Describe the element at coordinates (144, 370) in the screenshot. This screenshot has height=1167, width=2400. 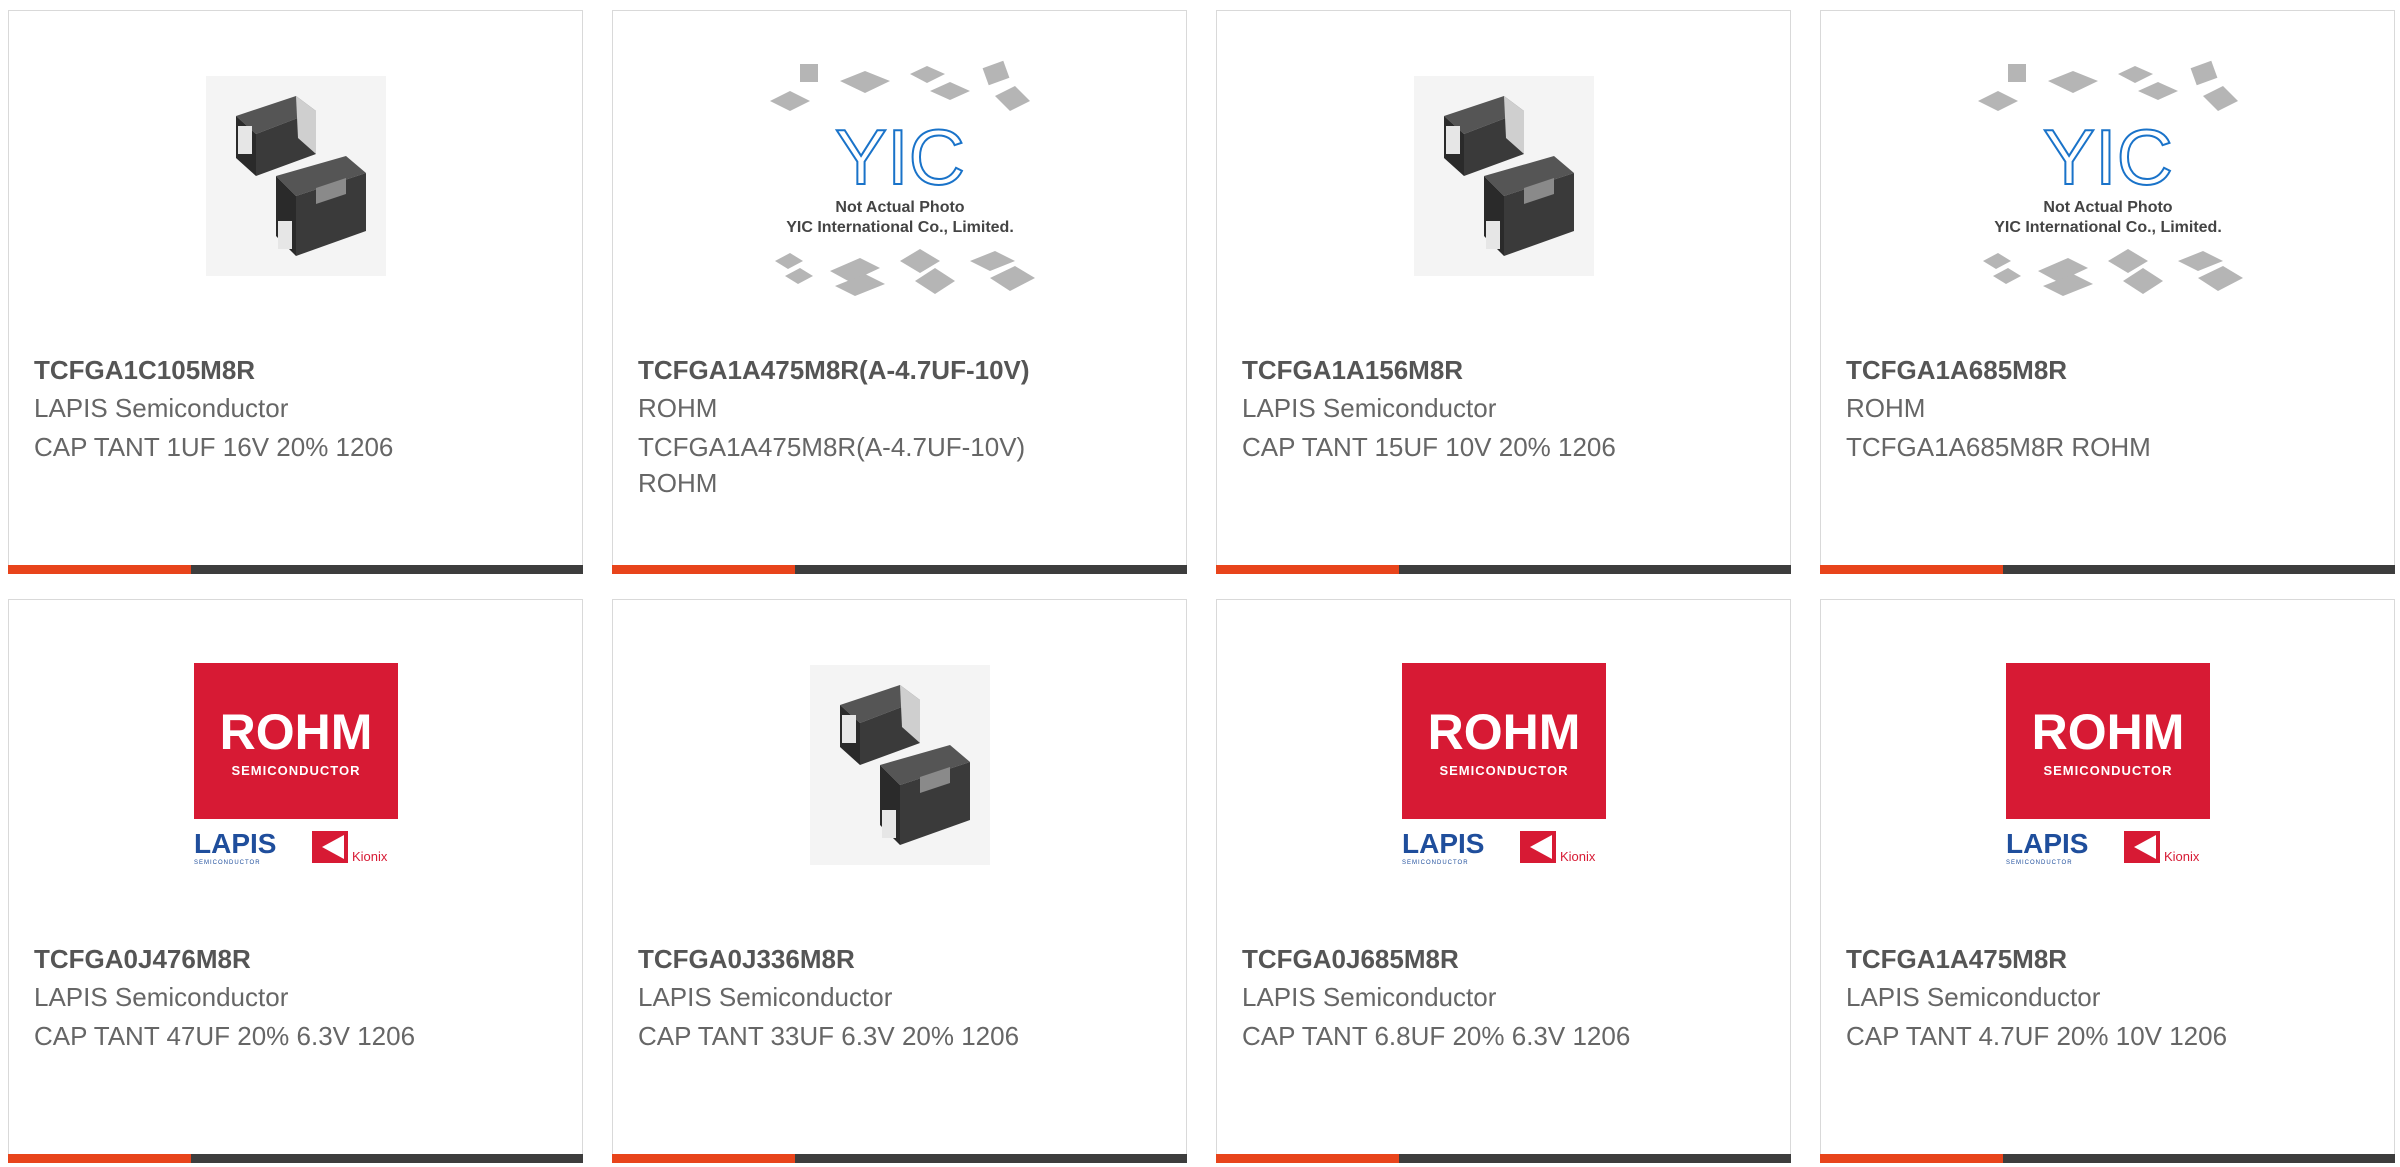
I see `part-number: TCFGA1C105M8R` at that location.